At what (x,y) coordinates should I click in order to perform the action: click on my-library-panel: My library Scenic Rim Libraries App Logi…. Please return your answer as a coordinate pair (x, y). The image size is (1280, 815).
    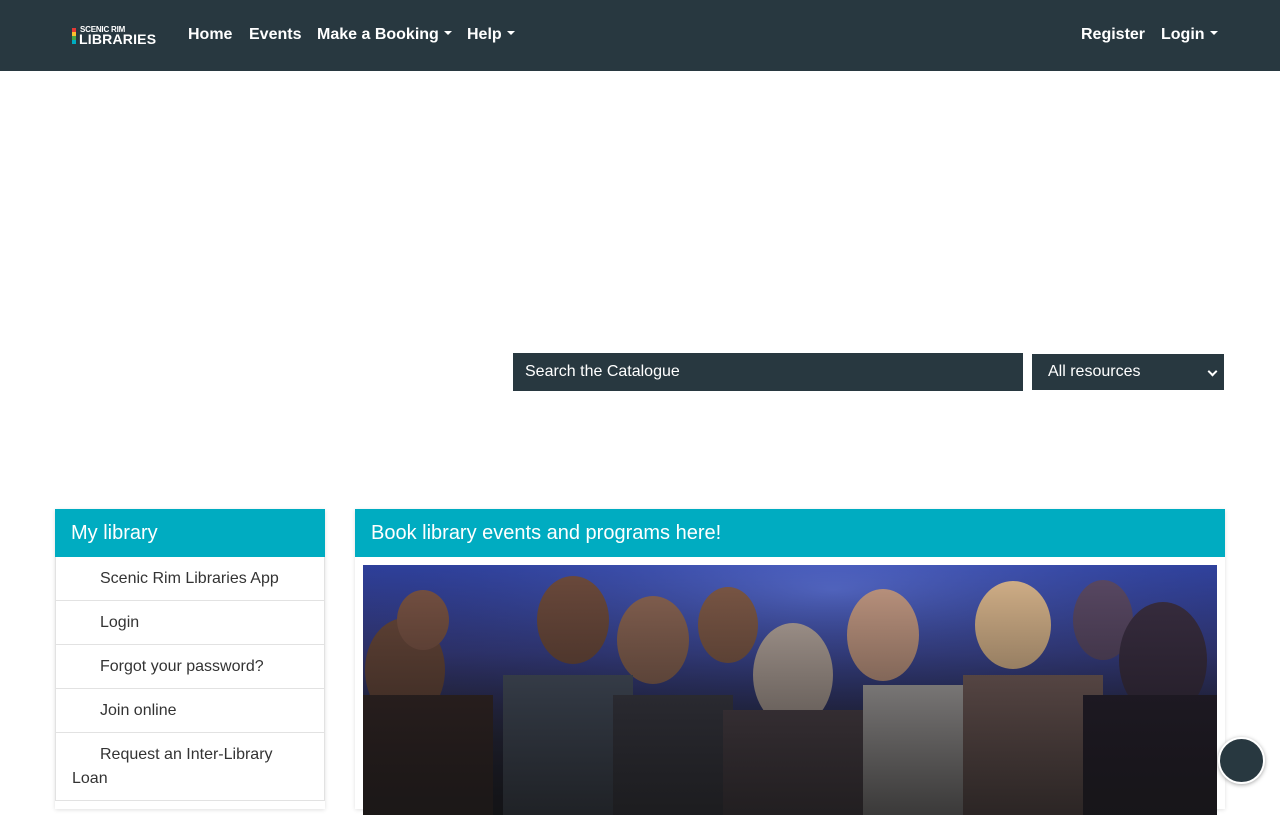
    Looking at the image, I should click on (190, 659).